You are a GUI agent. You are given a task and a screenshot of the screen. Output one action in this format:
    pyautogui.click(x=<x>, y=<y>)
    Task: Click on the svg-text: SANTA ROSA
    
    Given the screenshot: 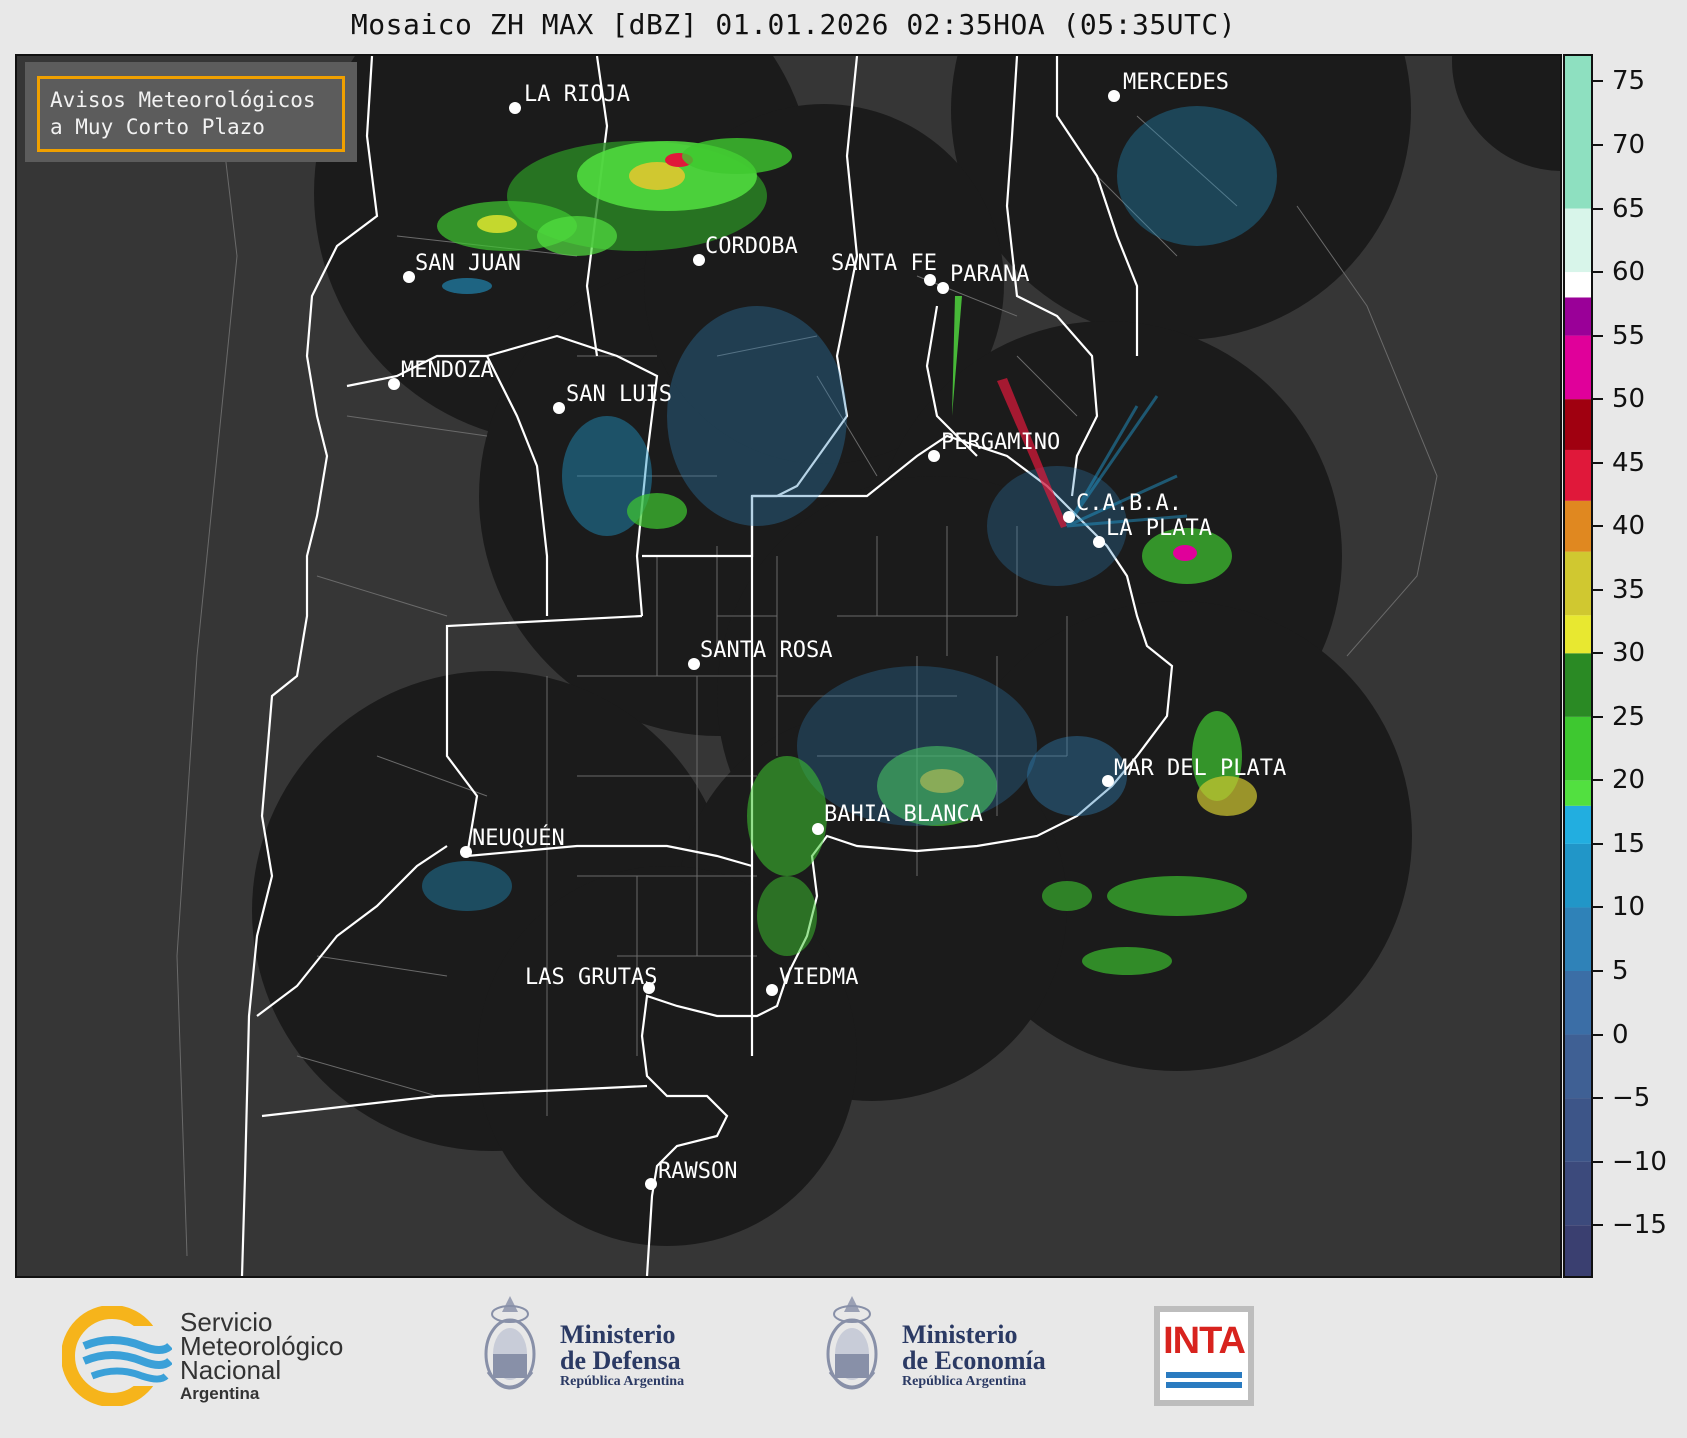 What is the action you would take?
    pyautogui.click(x=766, y=650)
    